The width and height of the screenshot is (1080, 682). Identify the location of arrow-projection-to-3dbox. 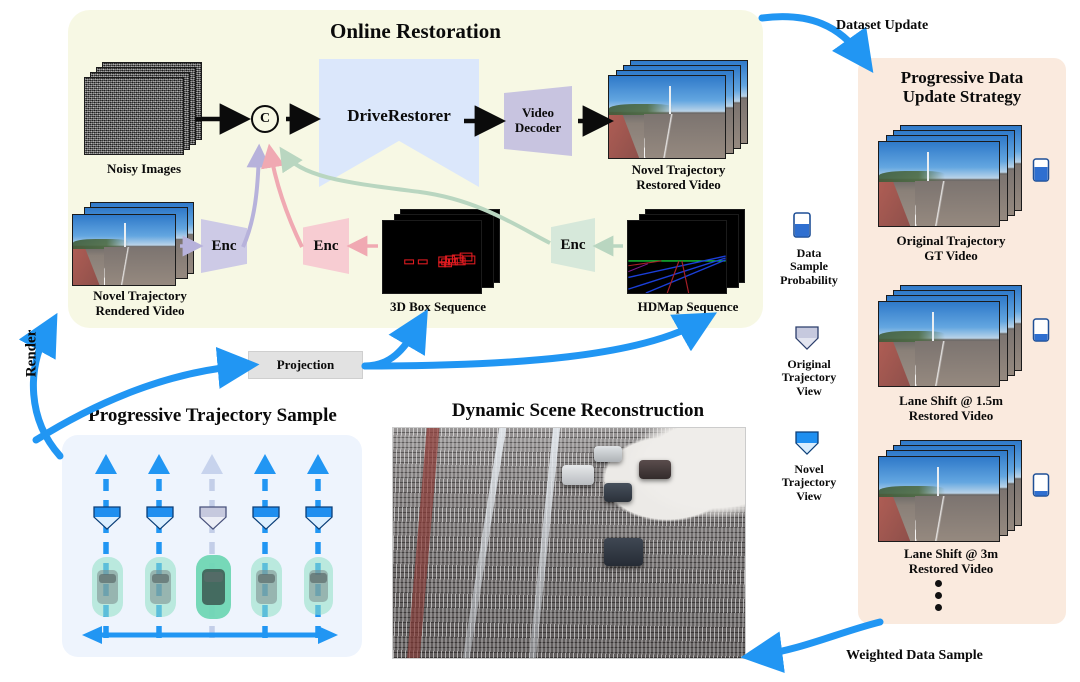
(394, 339).